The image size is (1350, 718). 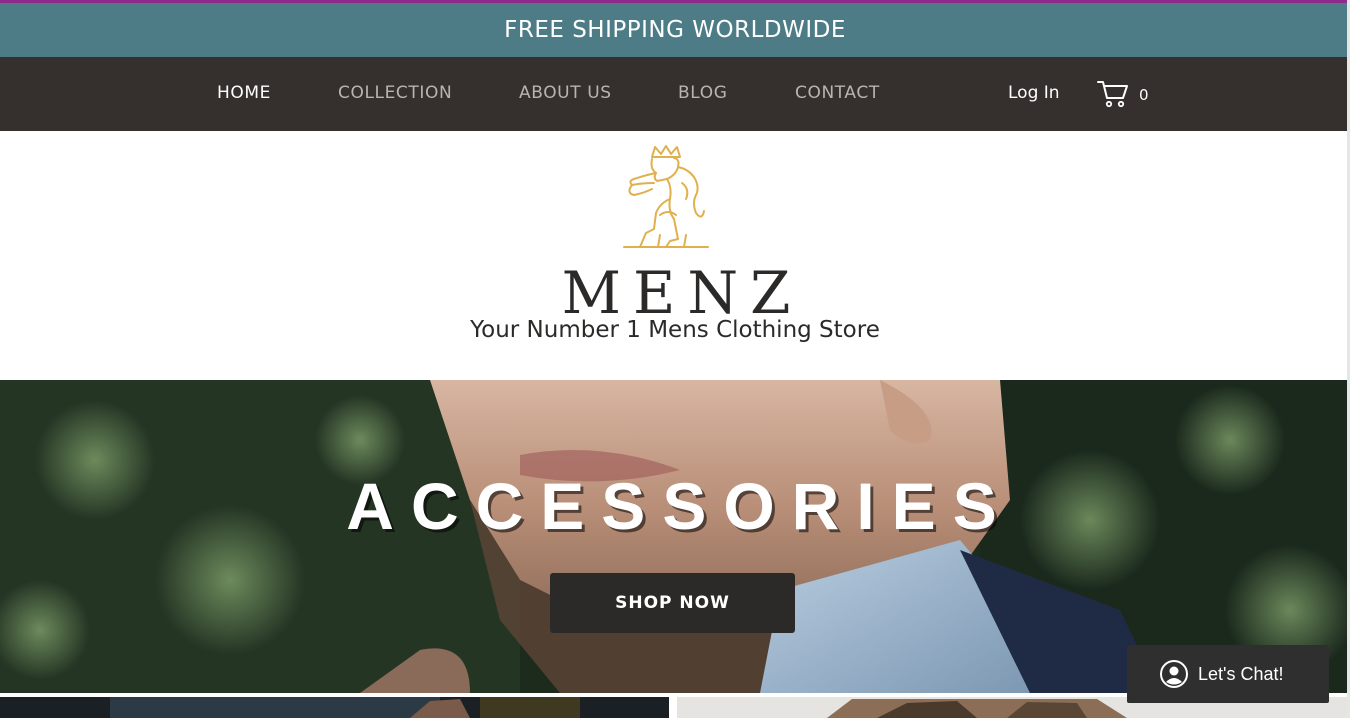 What do you see at coordinates (675, 330) in the screenshot?
I see `brand-tagline: Your Number 1 Mens Clothing Store` at bounding box center [675, 330].